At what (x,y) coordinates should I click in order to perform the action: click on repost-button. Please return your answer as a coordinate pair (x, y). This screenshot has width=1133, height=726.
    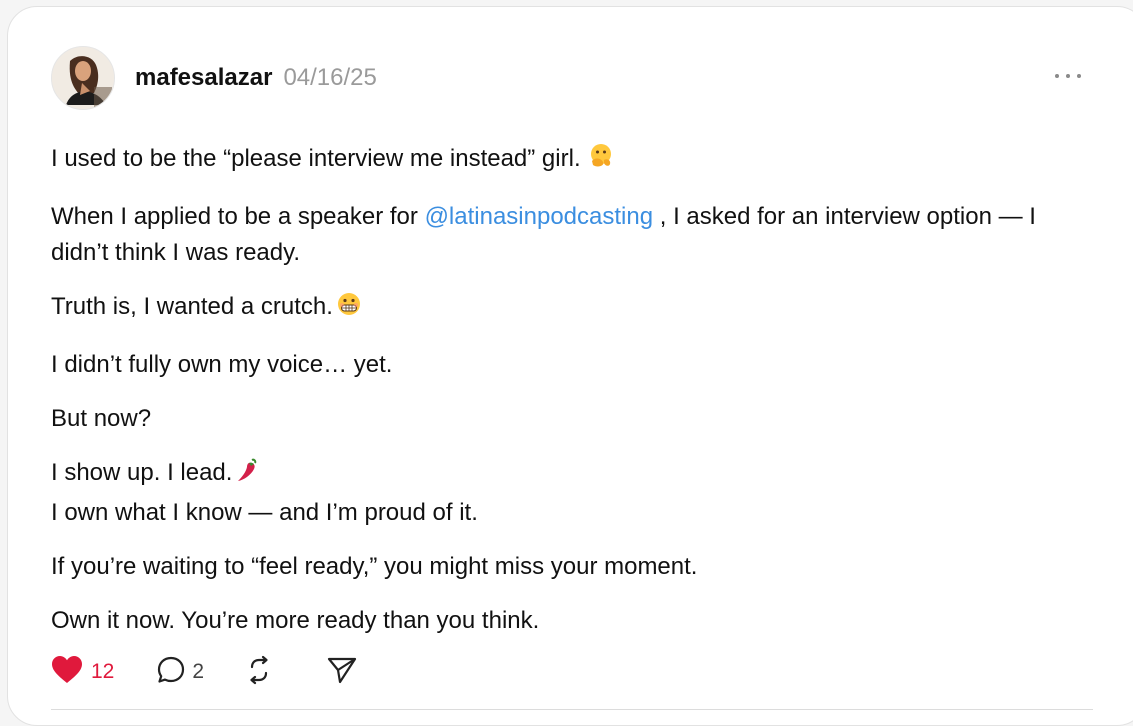
    Looking at the image, I should click on (259, 672).